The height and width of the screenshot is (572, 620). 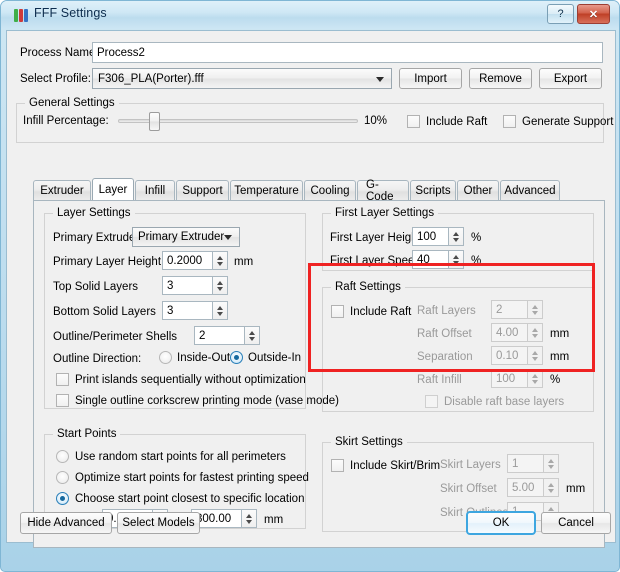 I want to click on top-solid-layers-spinner: 3, so click(x=195, y=285).